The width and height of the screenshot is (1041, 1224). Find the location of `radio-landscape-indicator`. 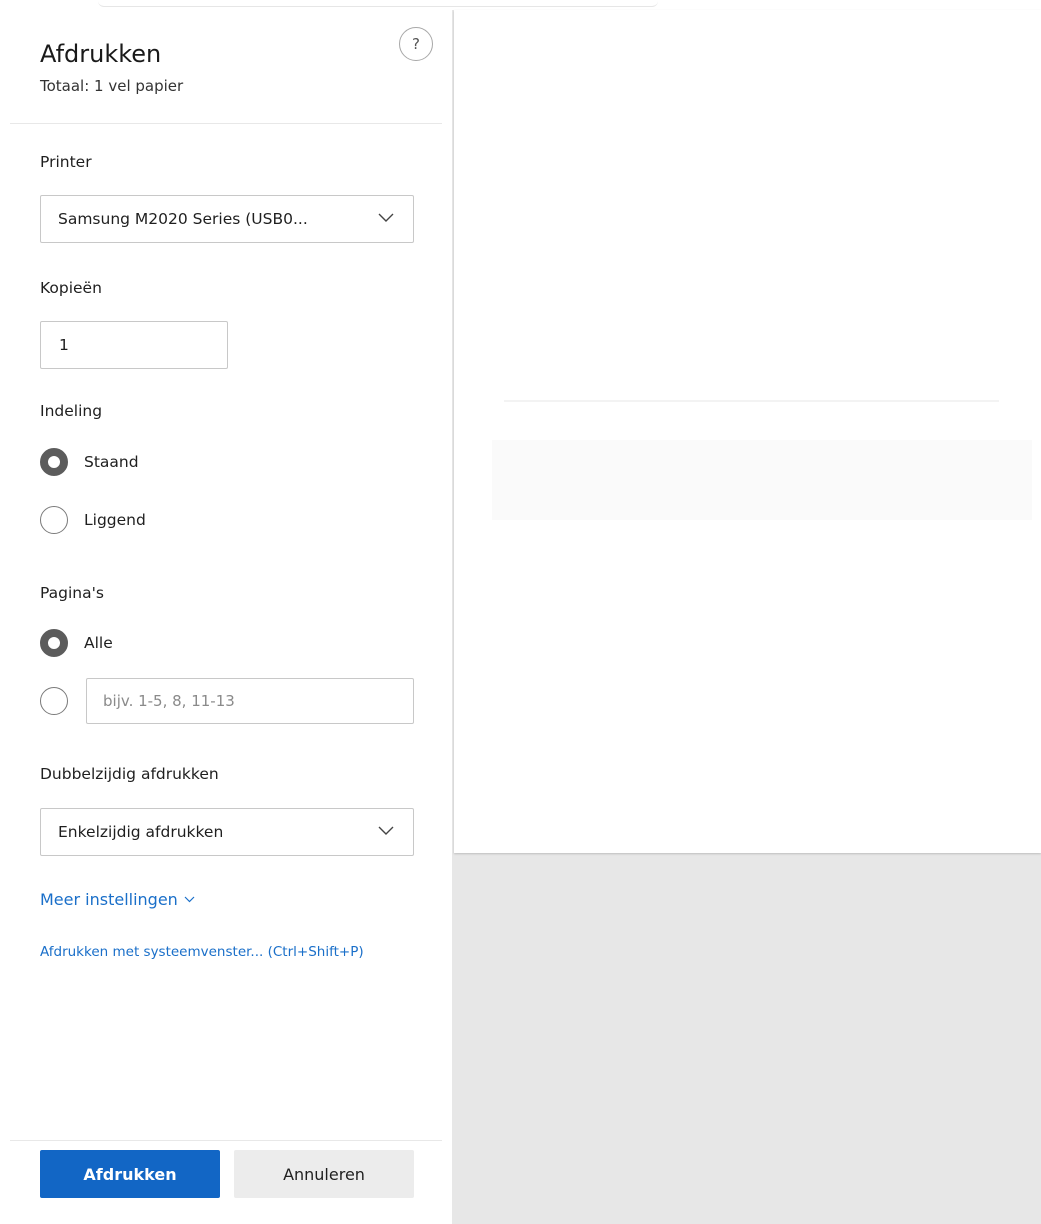

radio-landscape-indicator is located at coordinates (54, 520).